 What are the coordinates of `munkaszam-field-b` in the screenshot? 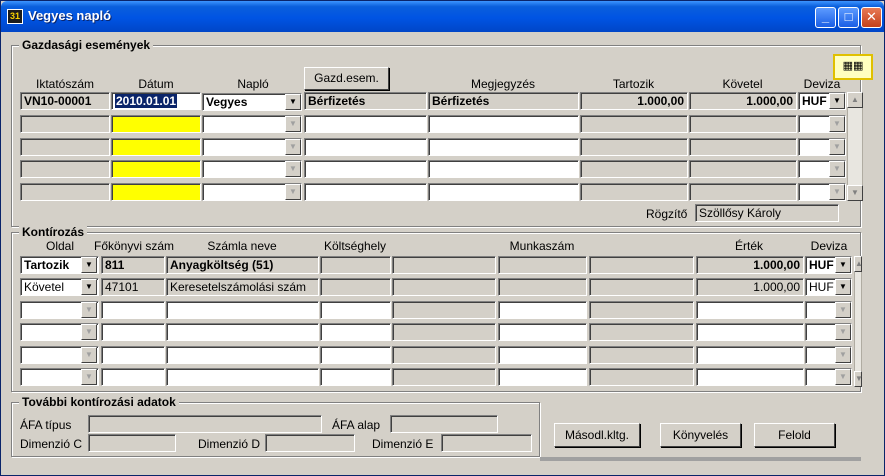 It's located at (542, 265).